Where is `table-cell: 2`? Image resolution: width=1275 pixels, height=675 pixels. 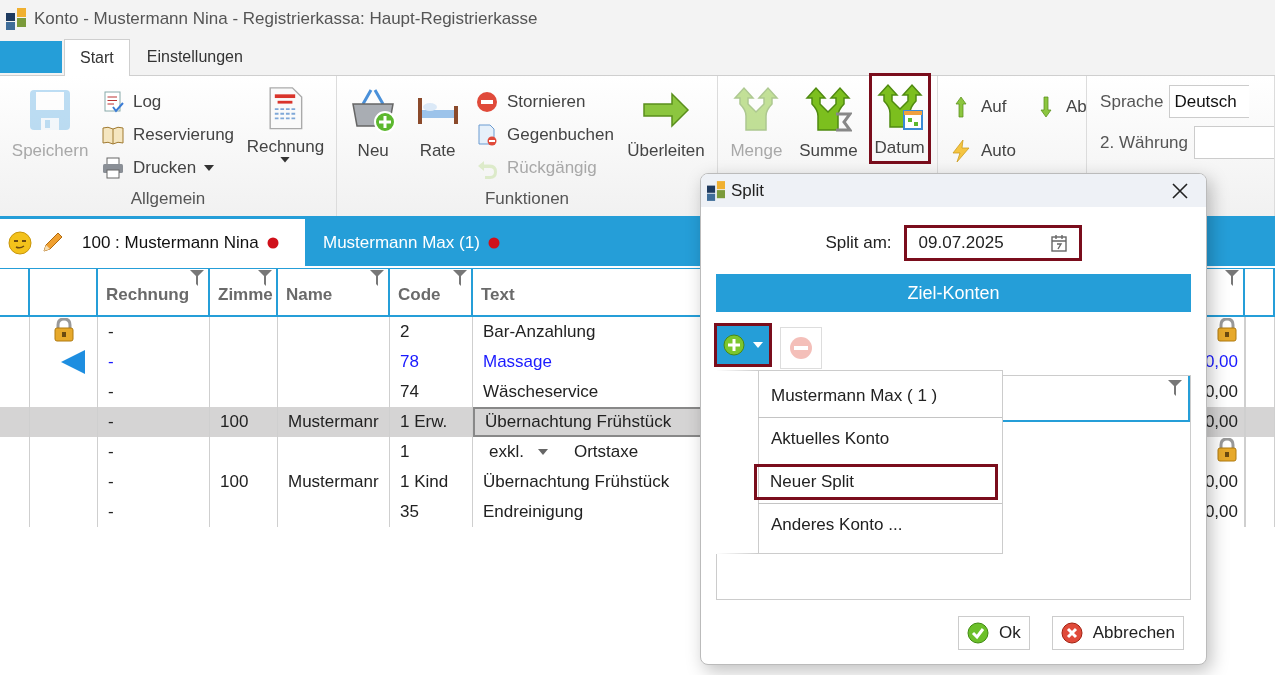
table-cell: 2 is located at coordinates (405, 332).